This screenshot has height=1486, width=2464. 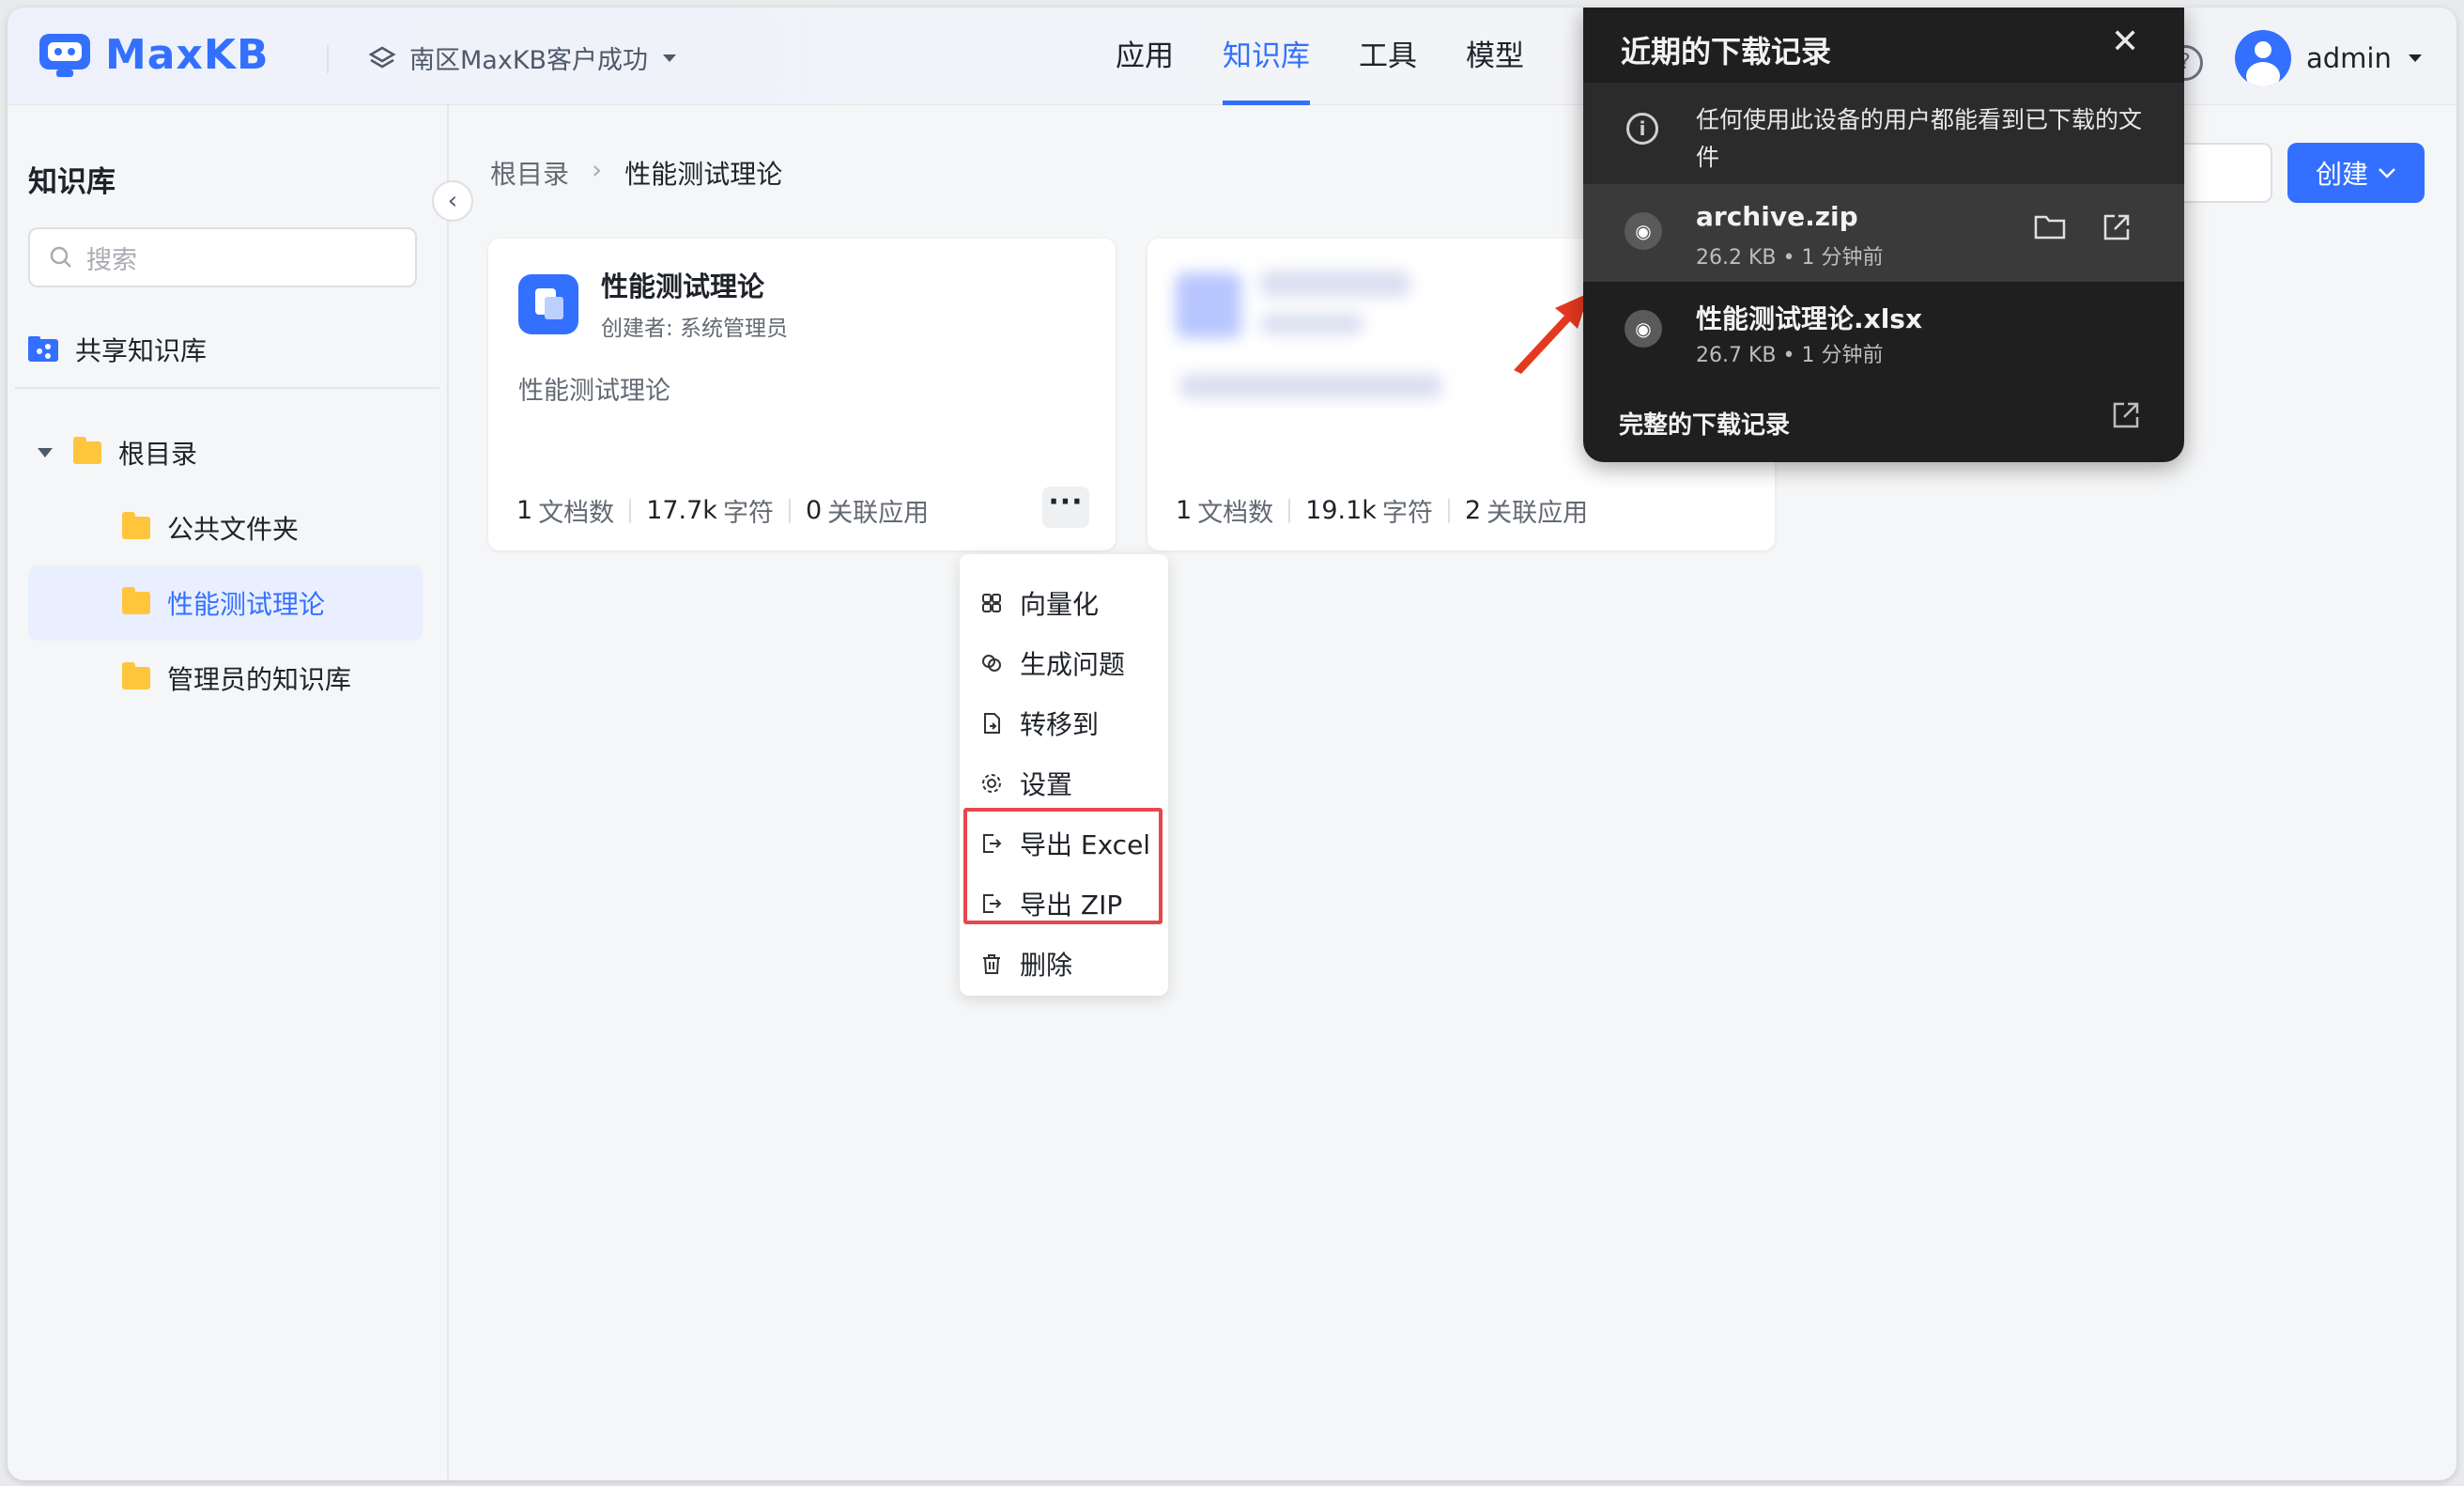 What do you see at coordinates (1320, 56) in the screenshot?
I see `main-nav: 应用 知识库 工具 模型` at bounding box center [1320, 56].